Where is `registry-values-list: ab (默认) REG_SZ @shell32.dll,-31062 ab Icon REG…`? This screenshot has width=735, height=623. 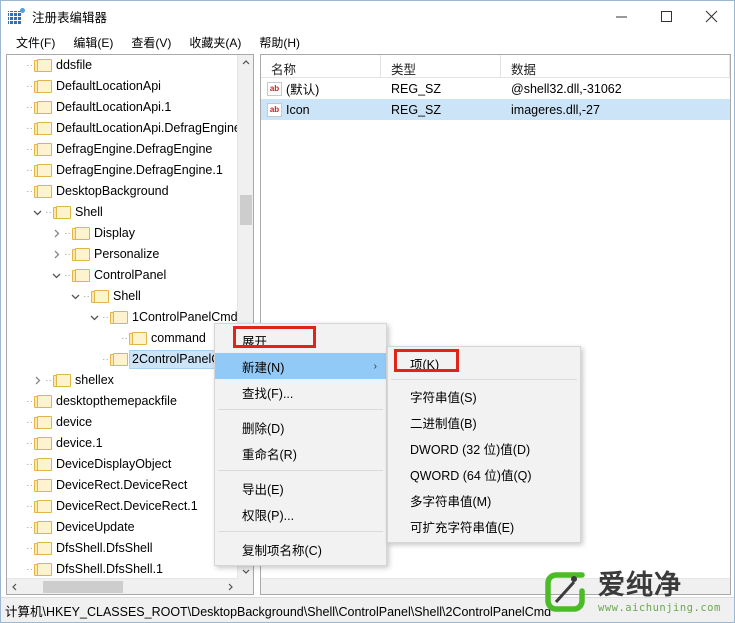
registry-values-list: ab (默认) REG_SZ @shell32.dll,-31062 ab Icon REG… is located at coordinates (495, 99).